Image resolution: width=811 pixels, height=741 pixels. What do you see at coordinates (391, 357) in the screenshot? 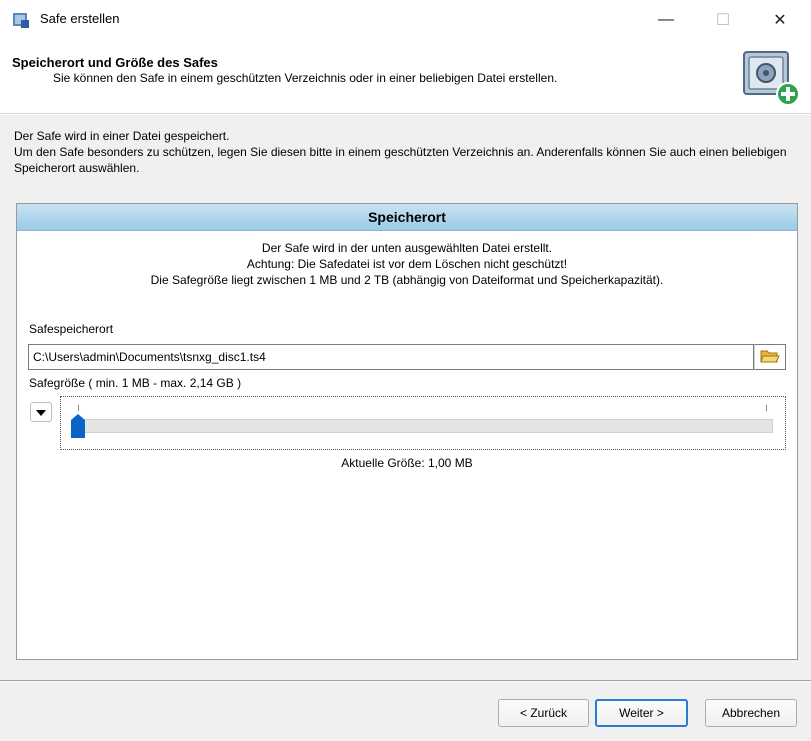
I see `location-field: C:\Users\admin\Documents\tsnxg_disc1.ts4` at bounding box center [391, 357].